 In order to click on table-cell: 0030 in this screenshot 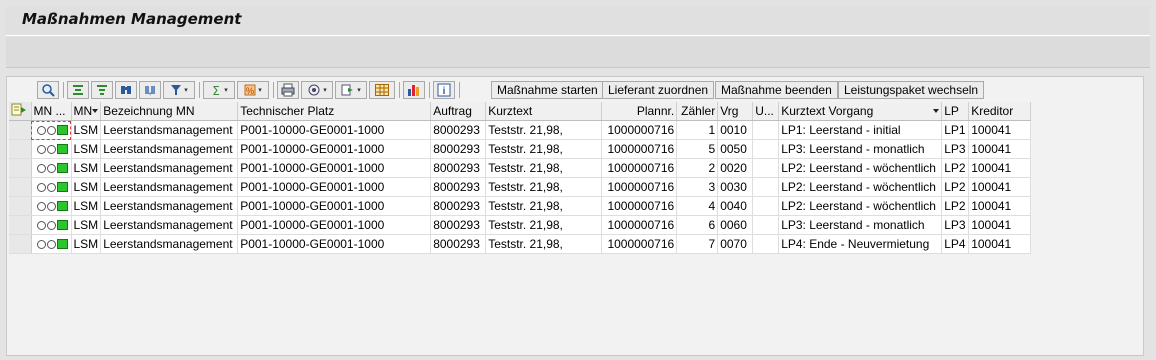, I will do `click(735, 187)`.